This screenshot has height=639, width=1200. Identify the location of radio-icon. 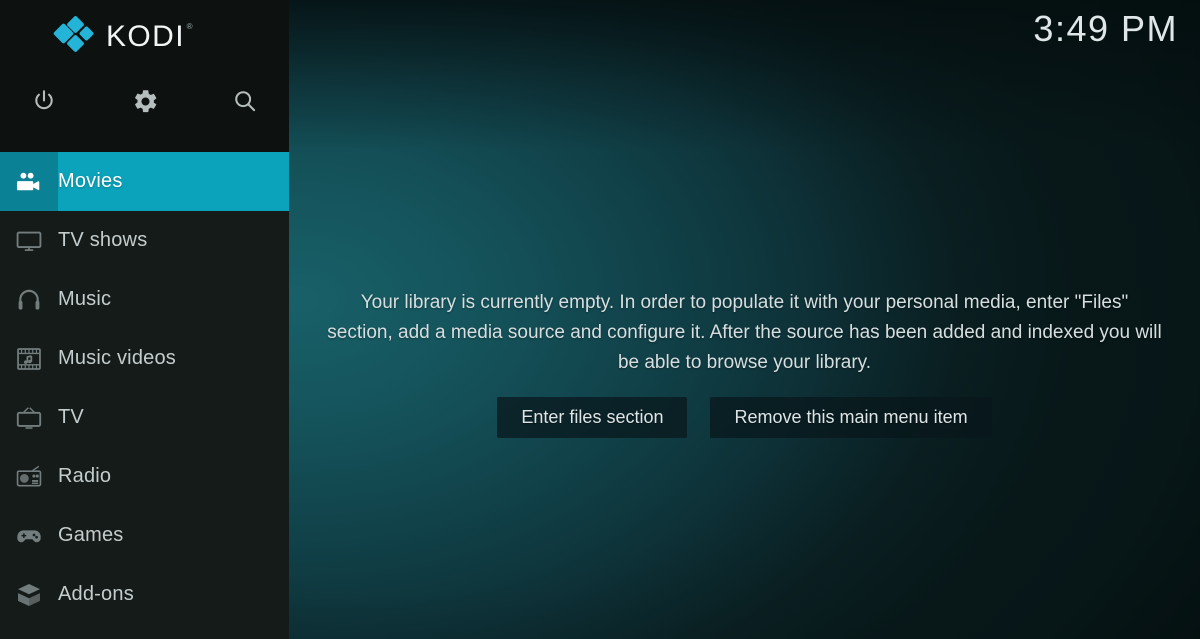
(29, 476).